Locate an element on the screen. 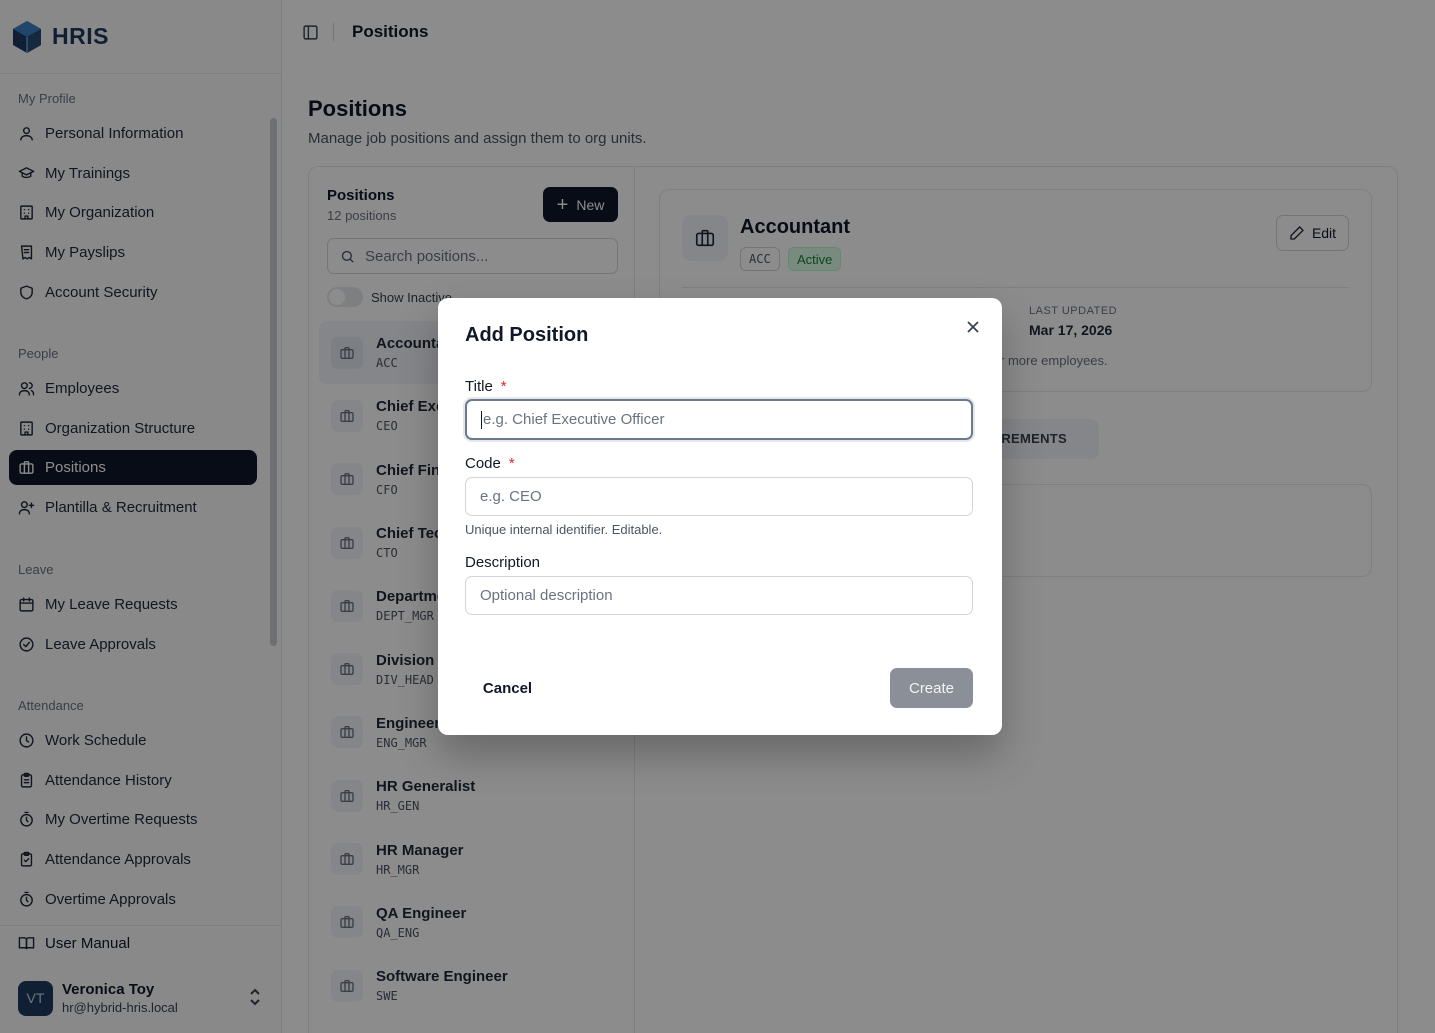 The height and width of the screenshot is (1033, 1435). description-label: Description is located at coordinates (503, 562).